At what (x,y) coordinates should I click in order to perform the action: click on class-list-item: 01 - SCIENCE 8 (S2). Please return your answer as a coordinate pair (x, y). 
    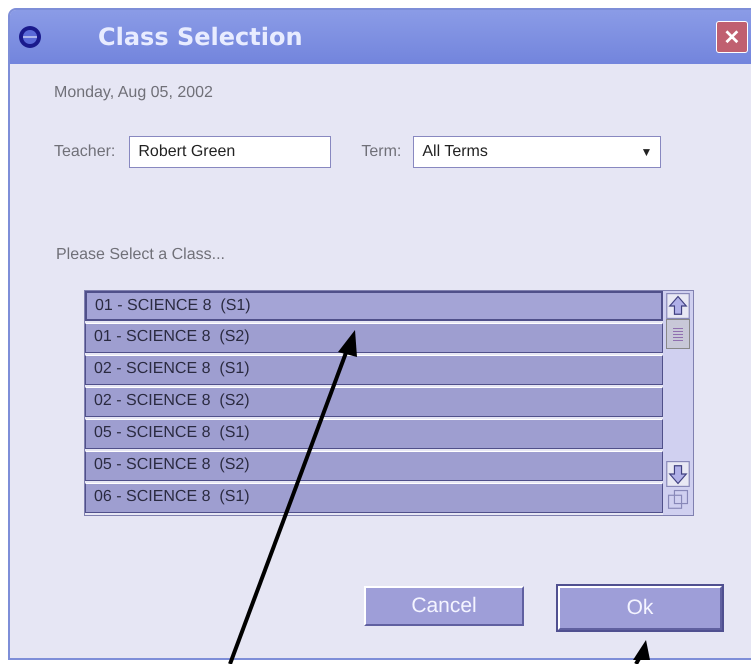
    Looking at the image, I should click on (374, 338).